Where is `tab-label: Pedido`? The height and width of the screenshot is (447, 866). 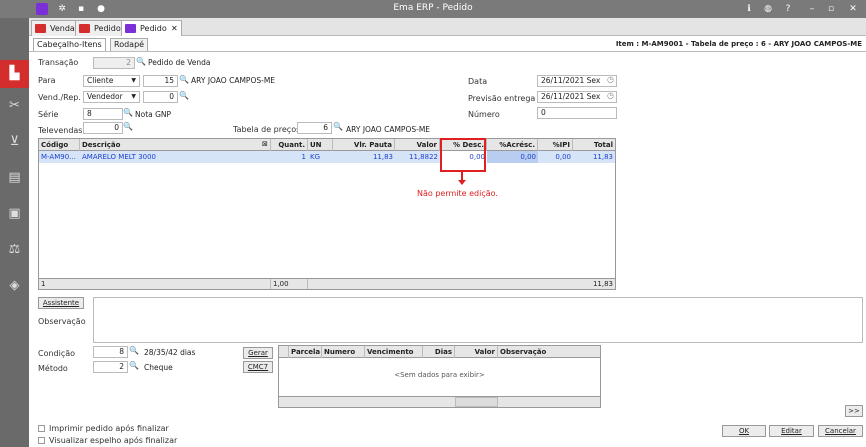 tab-label: Pedido is located at coordinates (153, 28).